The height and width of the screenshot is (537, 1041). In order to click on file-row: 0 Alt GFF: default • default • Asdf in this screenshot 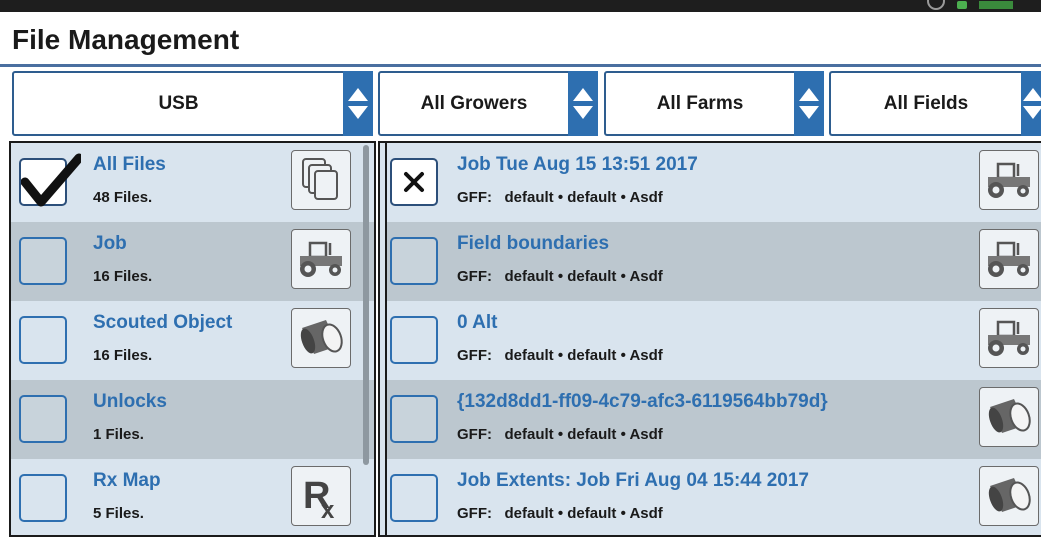, I will do `click(714, 340)`.